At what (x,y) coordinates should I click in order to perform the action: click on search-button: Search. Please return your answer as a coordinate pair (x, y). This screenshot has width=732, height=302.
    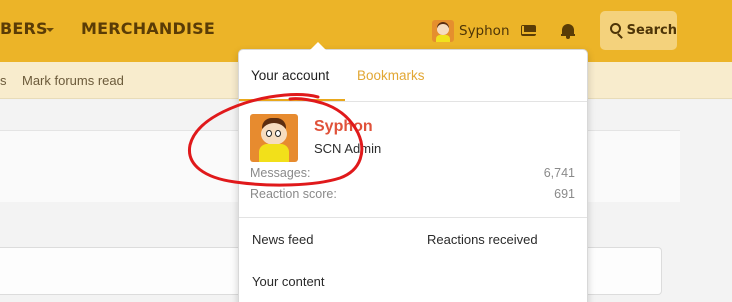
    Looking at the image, I should click on (638, 30).